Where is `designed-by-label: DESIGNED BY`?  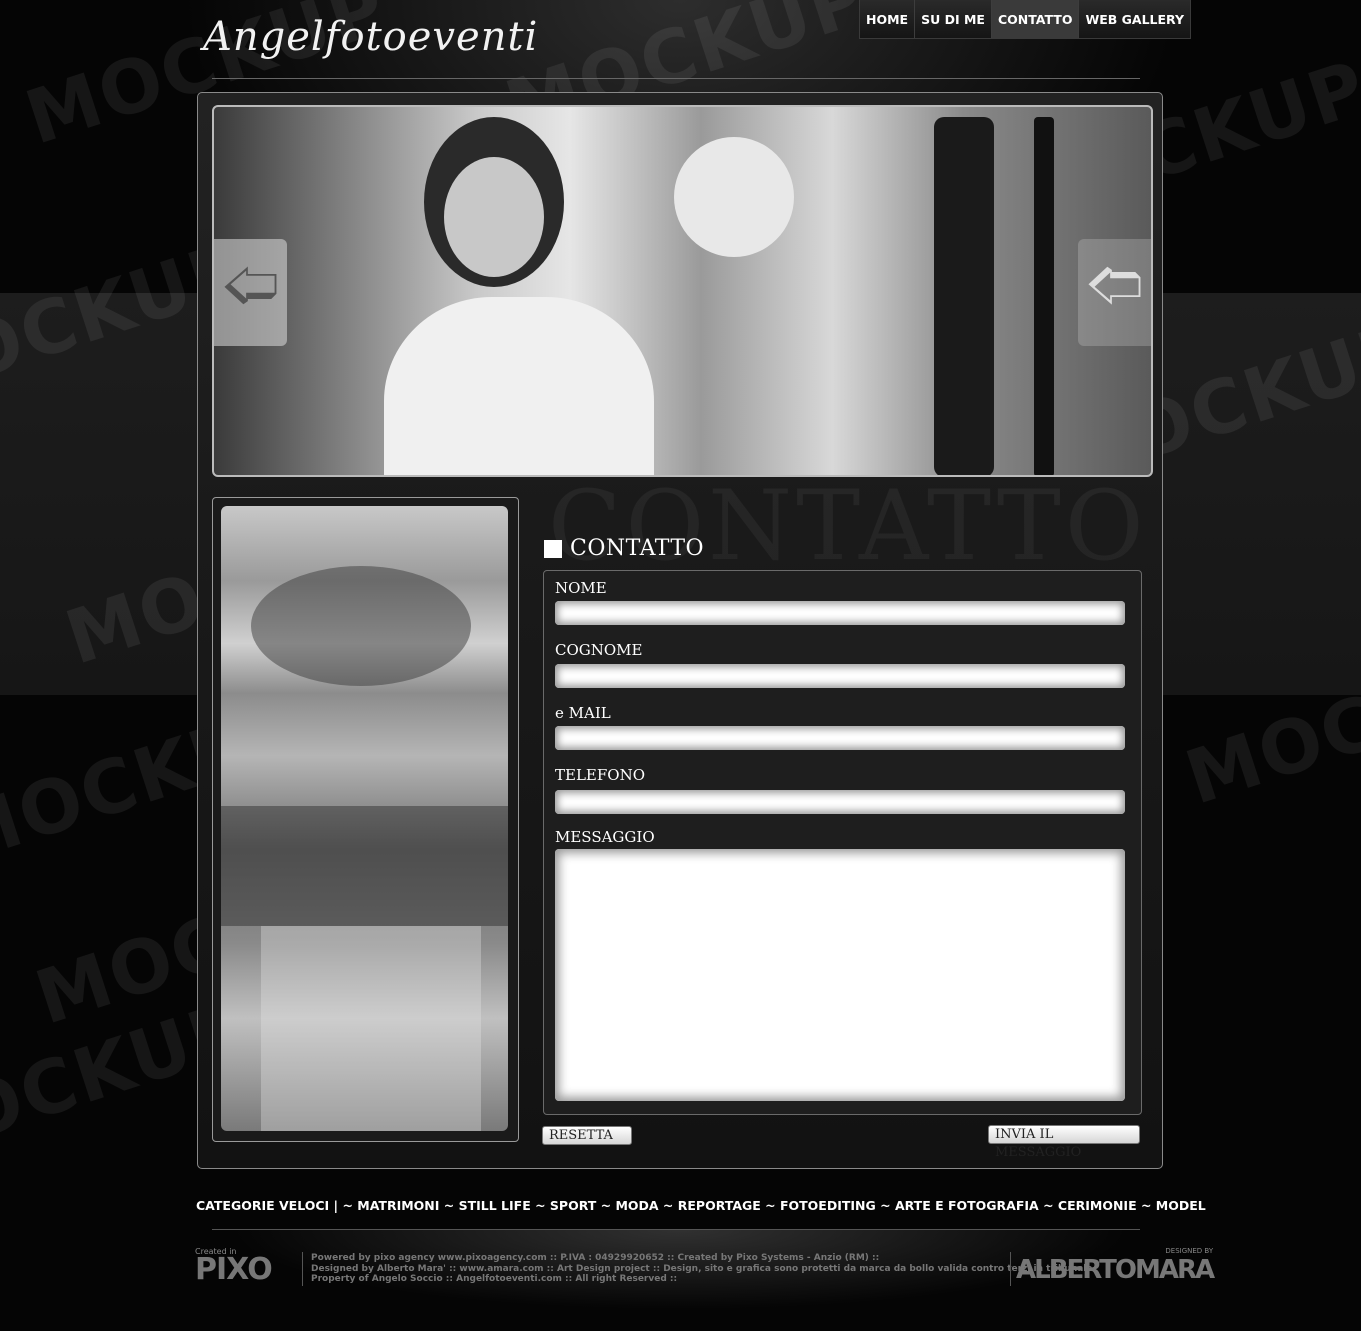
designed-by-label: DESIGNED BY is located at coordinates (1189, 1251).